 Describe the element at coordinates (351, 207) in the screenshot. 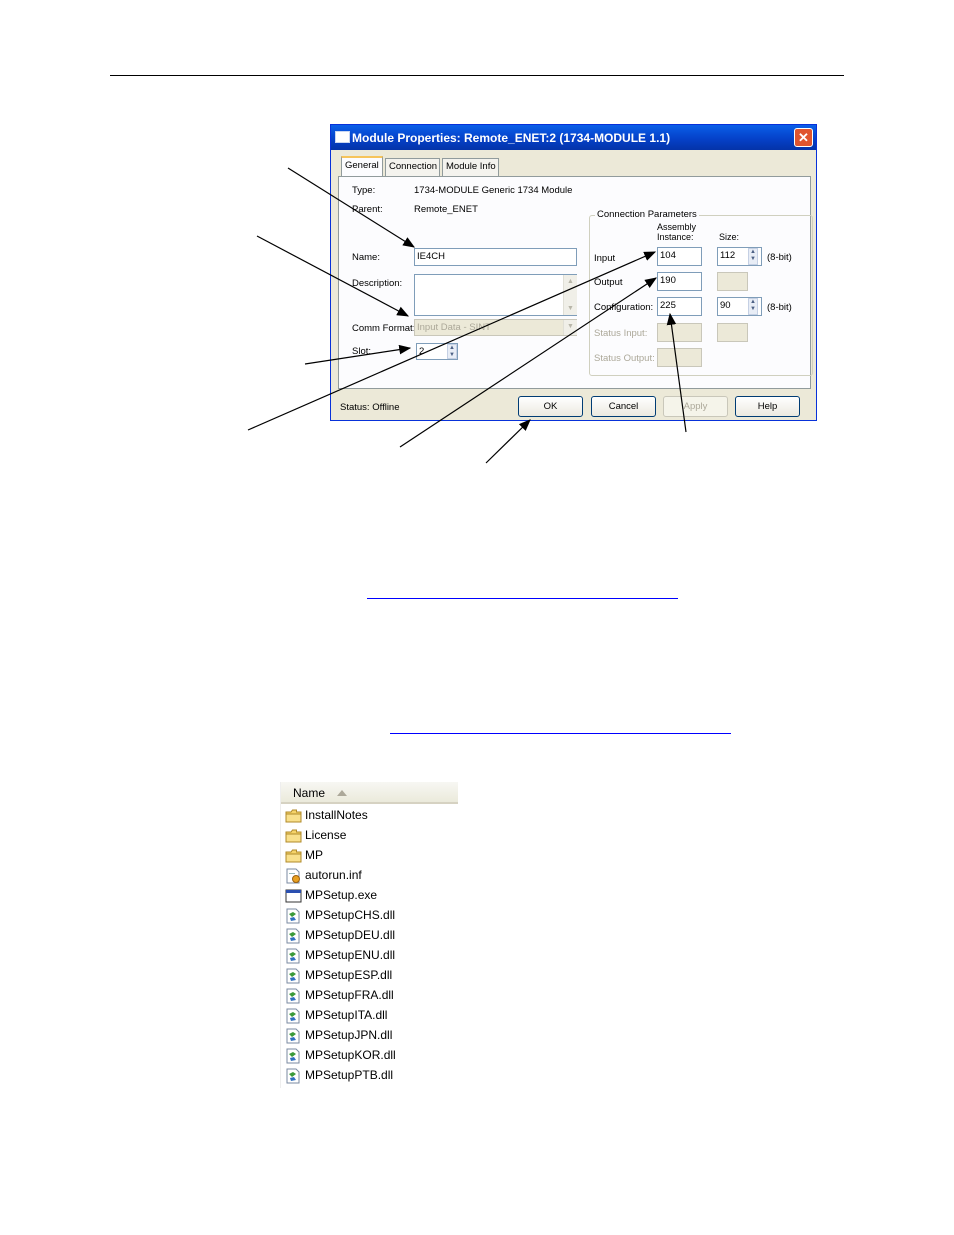

I see `arrow-to-name-field` at that location.